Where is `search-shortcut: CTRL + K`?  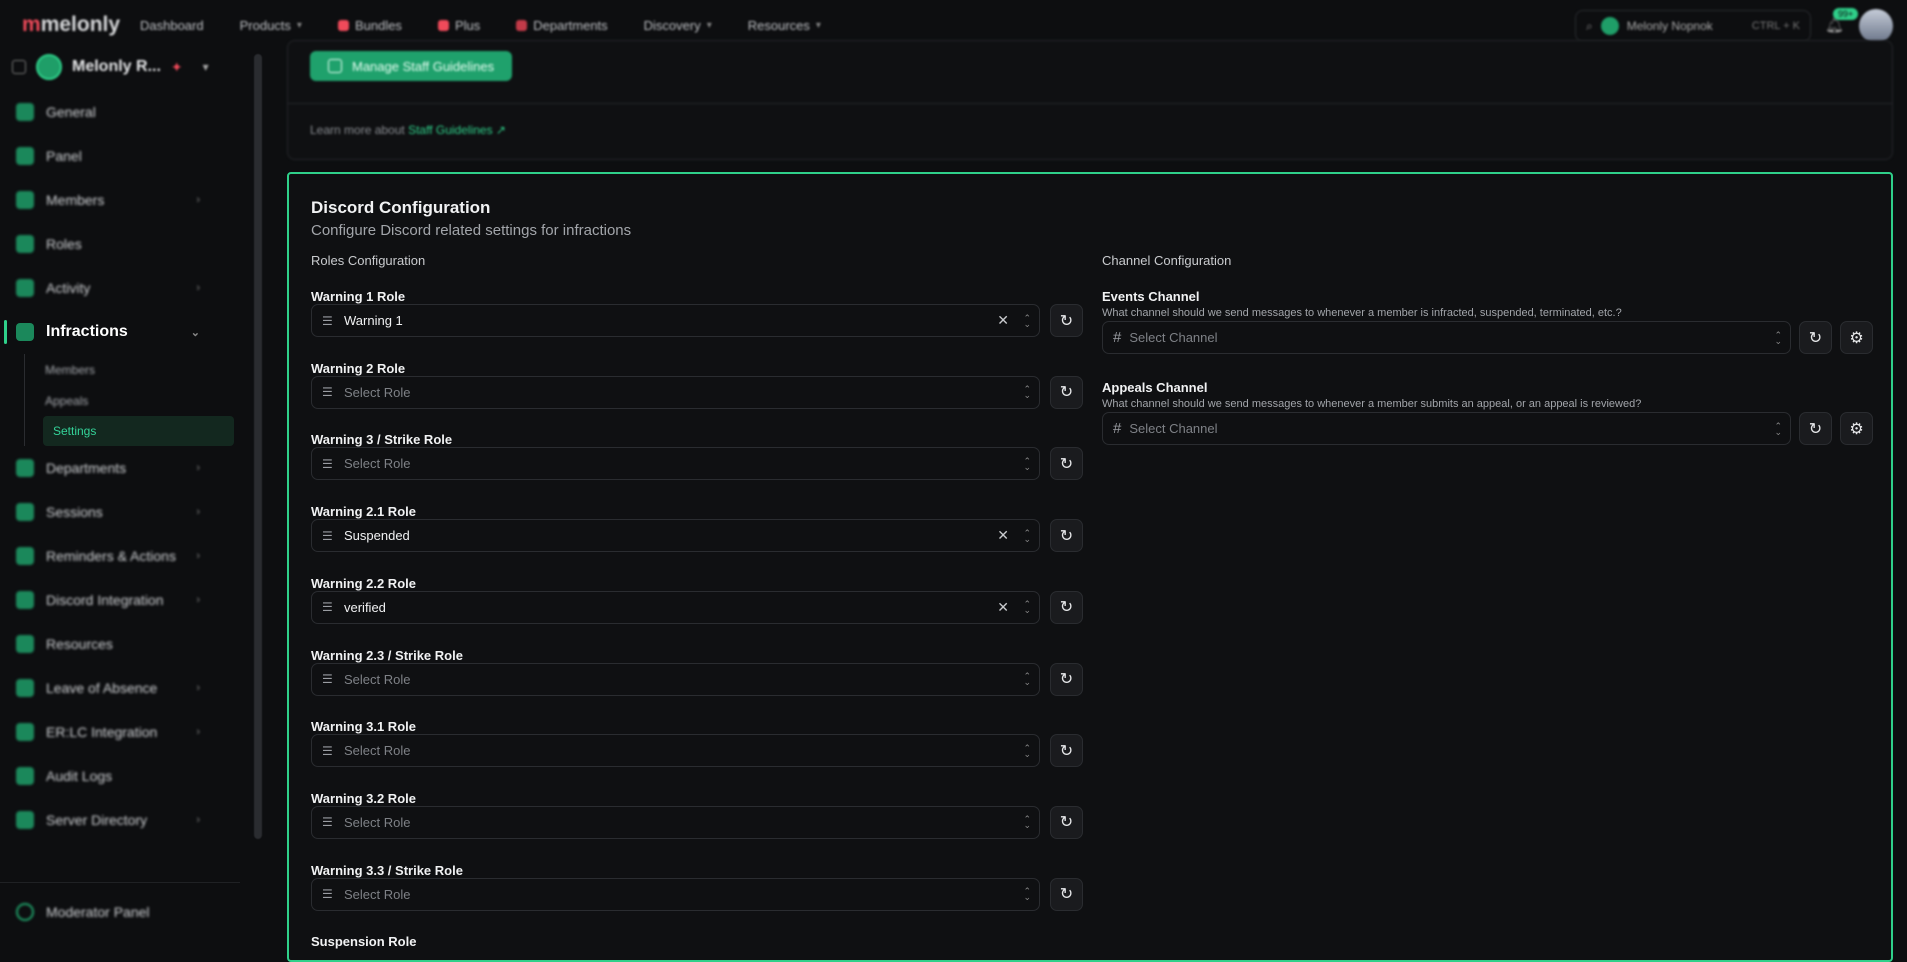 search-shortcut: CTRL + K is located at coordinates (1775, 26).